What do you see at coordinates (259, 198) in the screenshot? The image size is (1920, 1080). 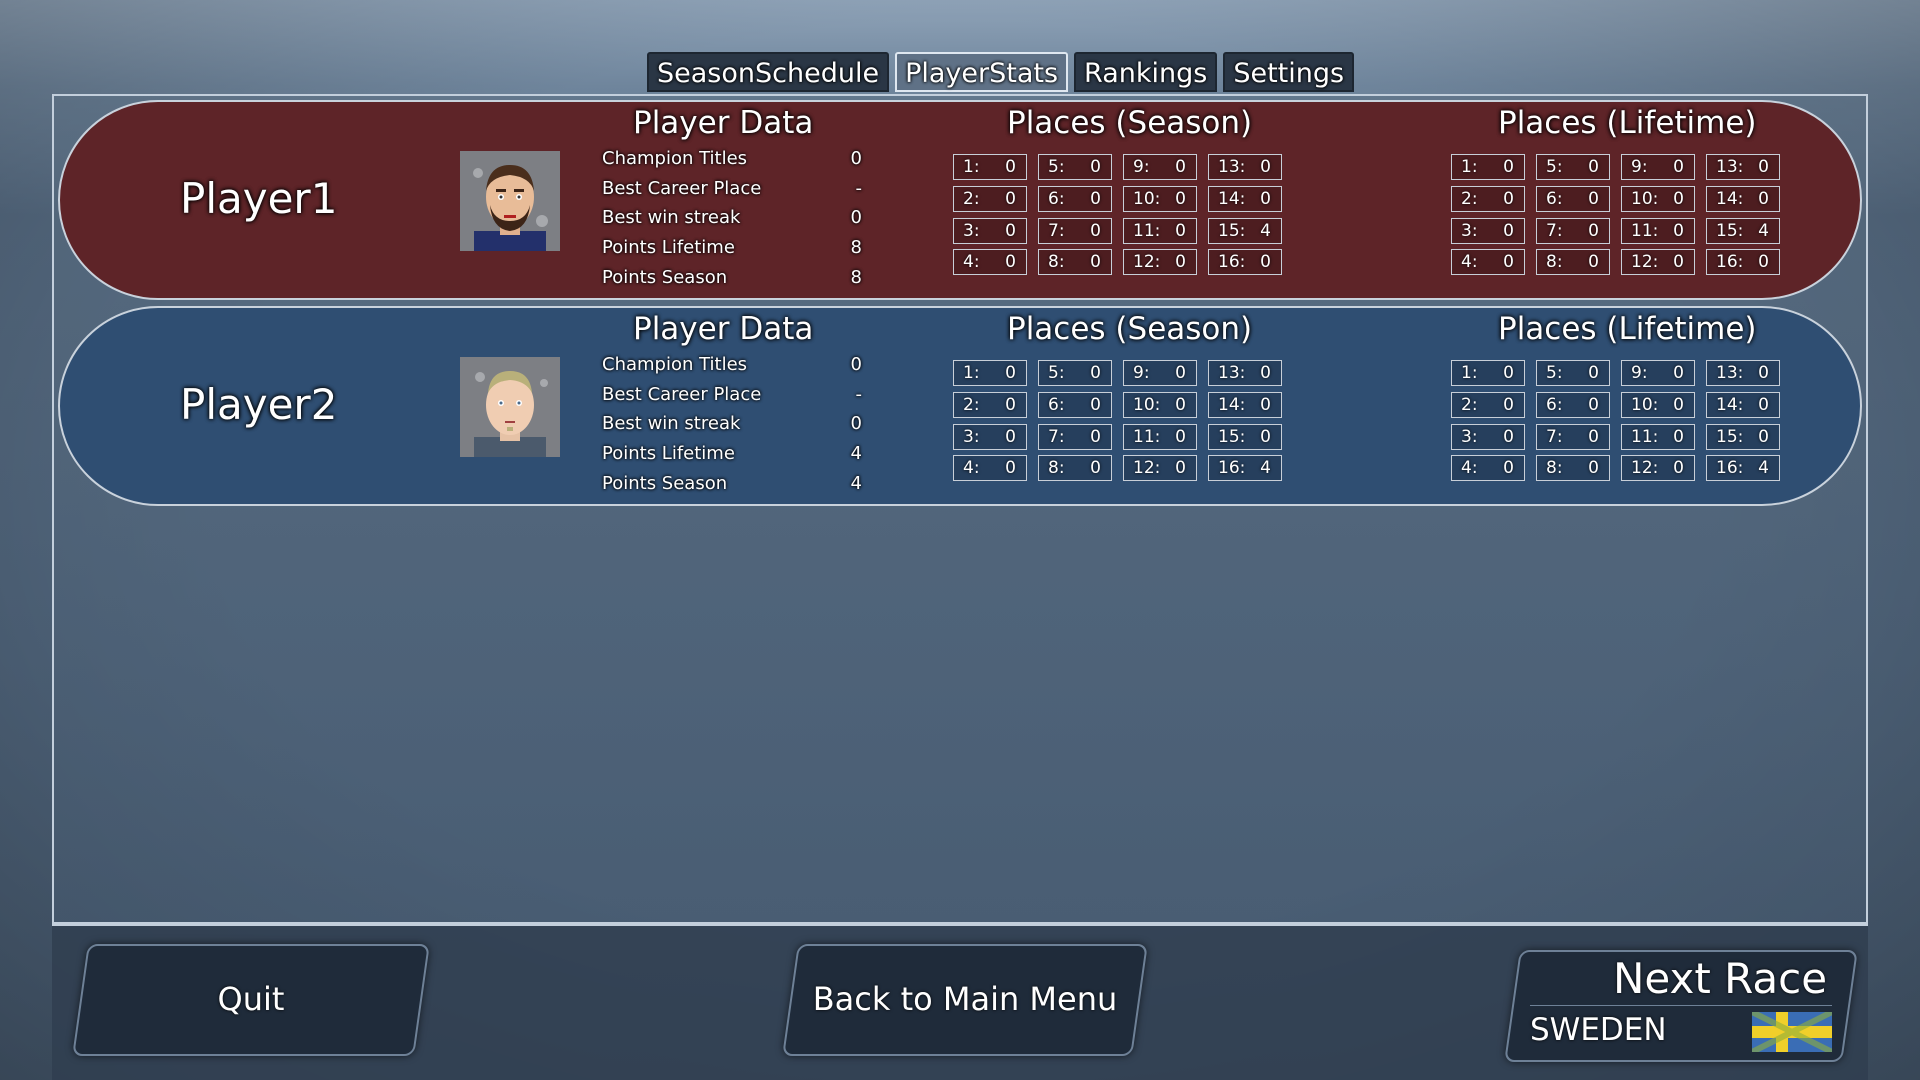 I see `player-name: Player1` at bounding box center [259, 198].